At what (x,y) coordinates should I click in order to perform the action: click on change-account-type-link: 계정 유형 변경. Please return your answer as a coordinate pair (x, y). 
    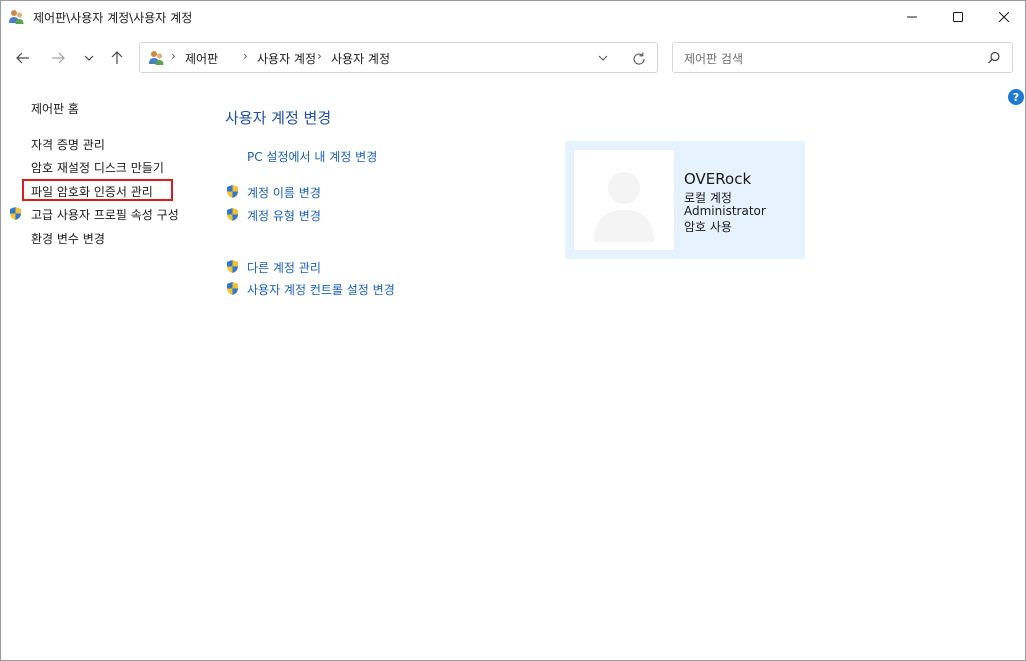
    Looking at the image, I should click on (284, 215).